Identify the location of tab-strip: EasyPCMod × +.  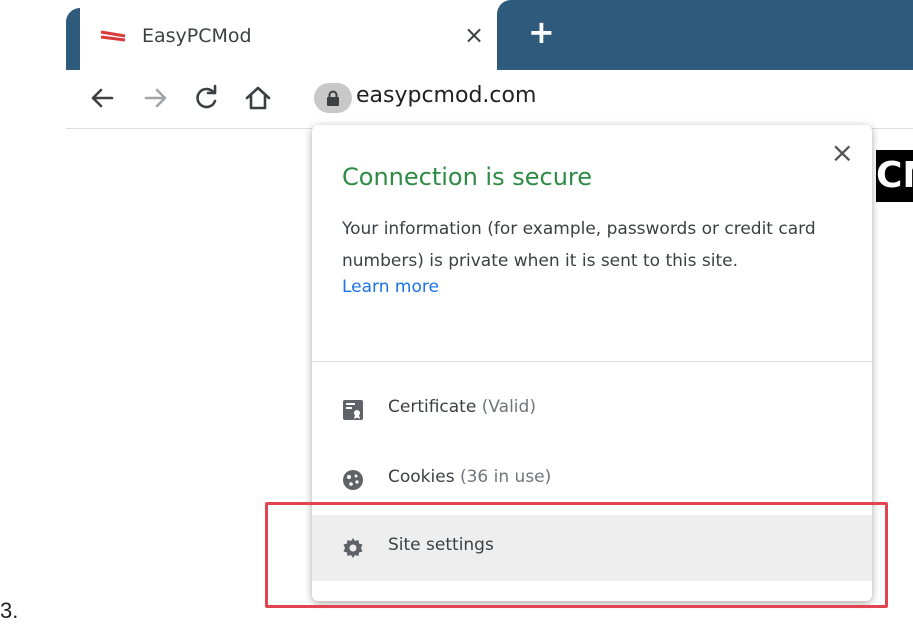
(456, 35).